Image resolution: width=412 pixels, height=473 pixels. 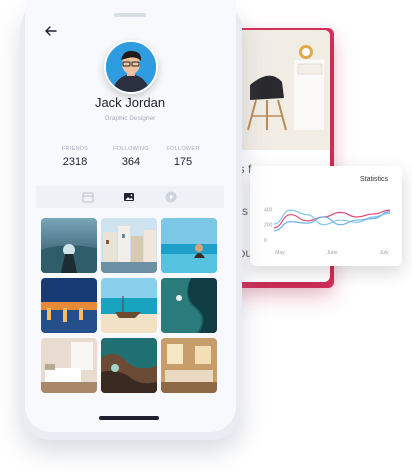 I want to click on stat-label: FRIENDS, so click(x=75, y=149).